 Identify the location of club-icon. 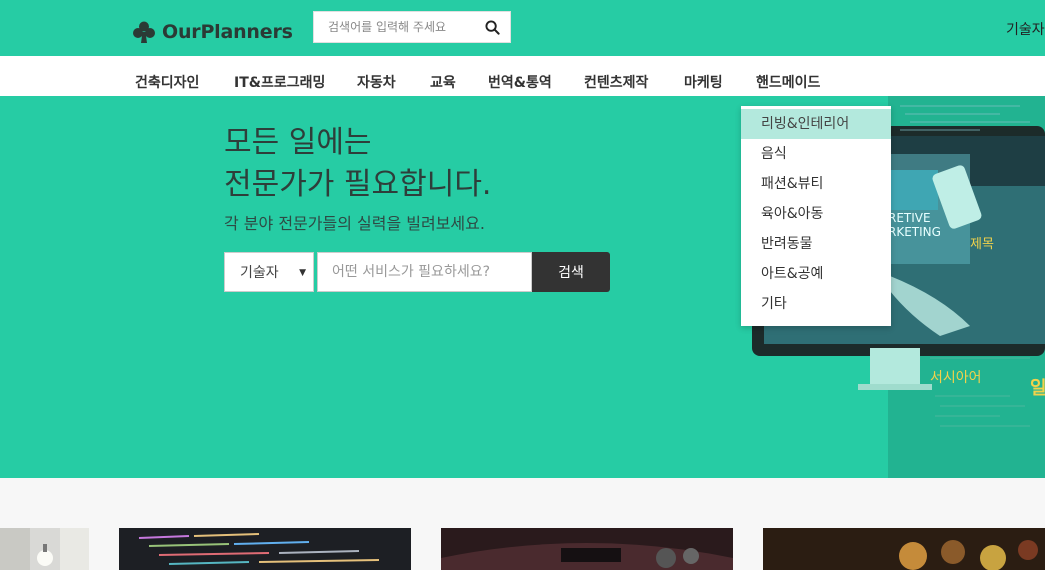
(144, 32).